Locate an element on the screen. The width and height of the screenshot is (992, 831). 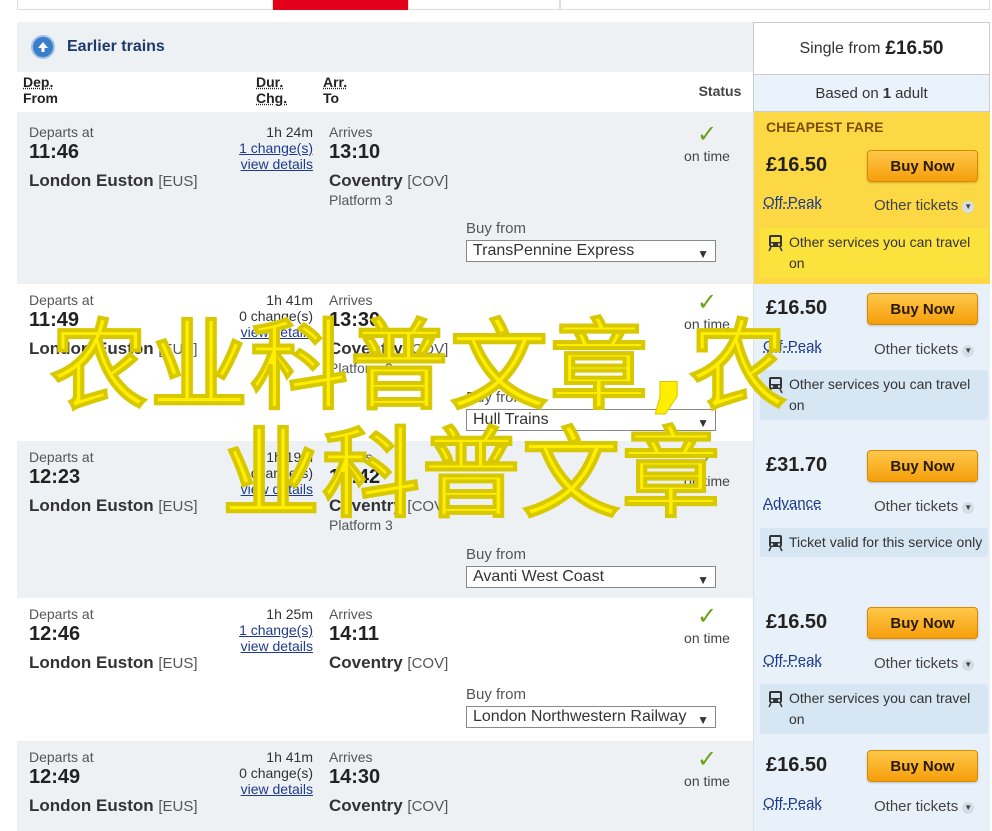
adult-label: adult is located at coordinates (911, 93).